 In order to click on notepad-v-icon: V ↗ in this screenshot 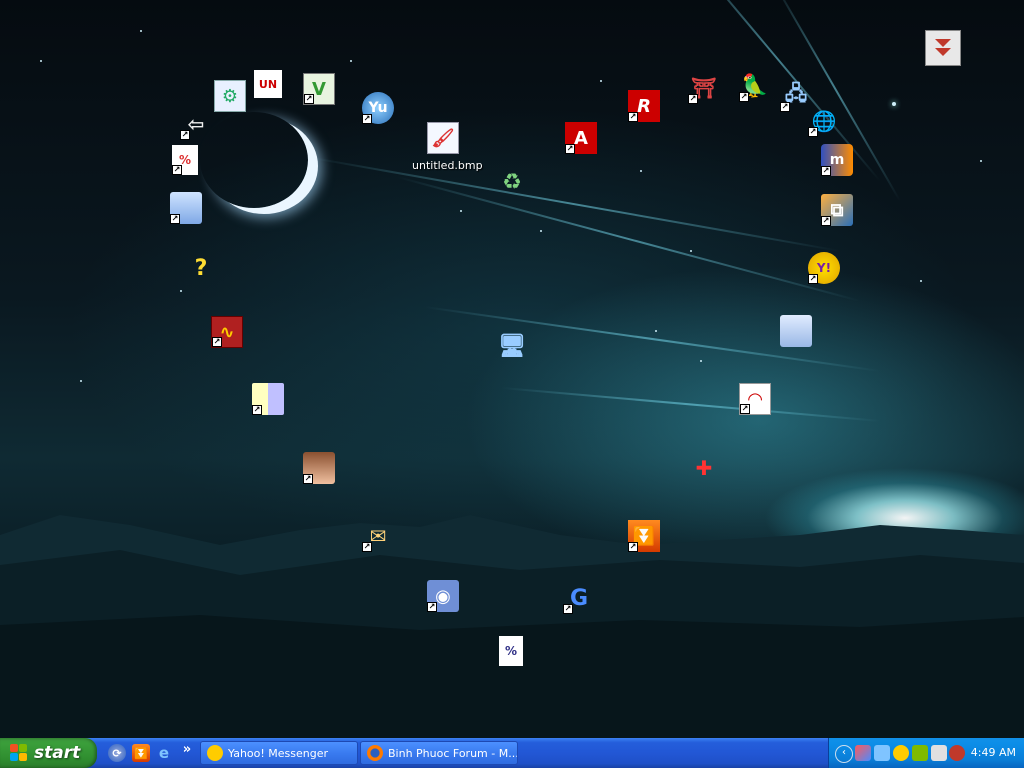, I will do `click(319, 89)`.